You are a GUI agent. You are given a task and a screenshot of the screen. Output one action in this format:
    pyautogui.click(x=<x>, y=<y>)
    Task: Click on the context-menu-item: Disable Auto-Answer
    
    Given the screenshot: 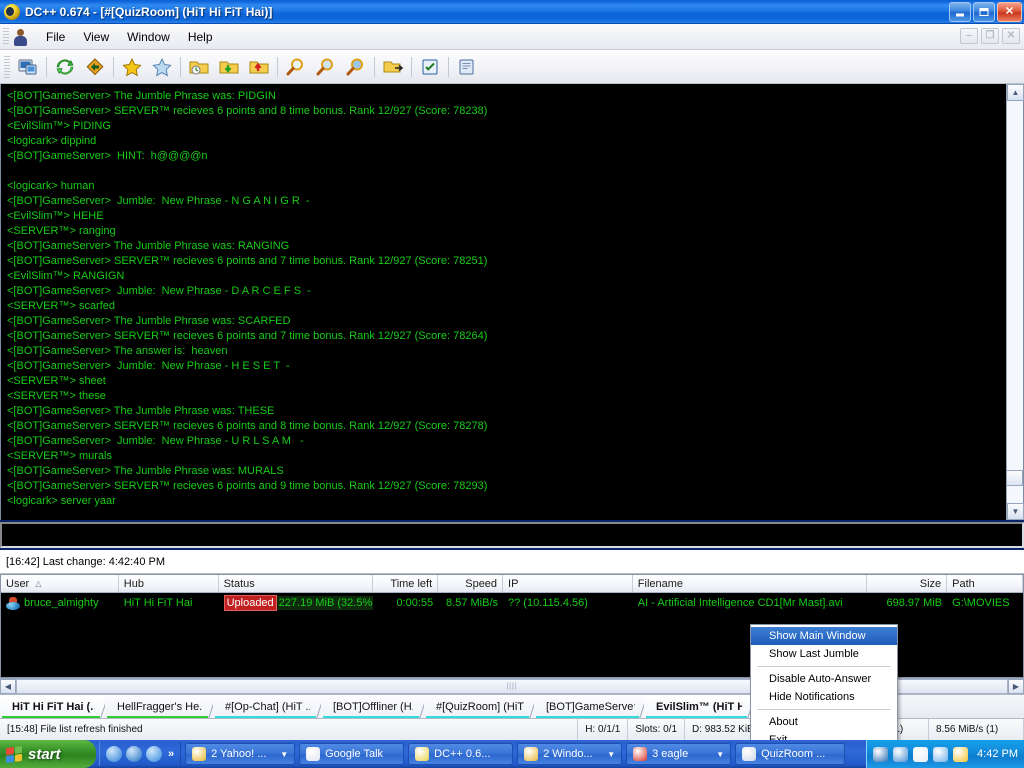 What is the action you would take?
    pyautogui.click(x=824, y=679)
    